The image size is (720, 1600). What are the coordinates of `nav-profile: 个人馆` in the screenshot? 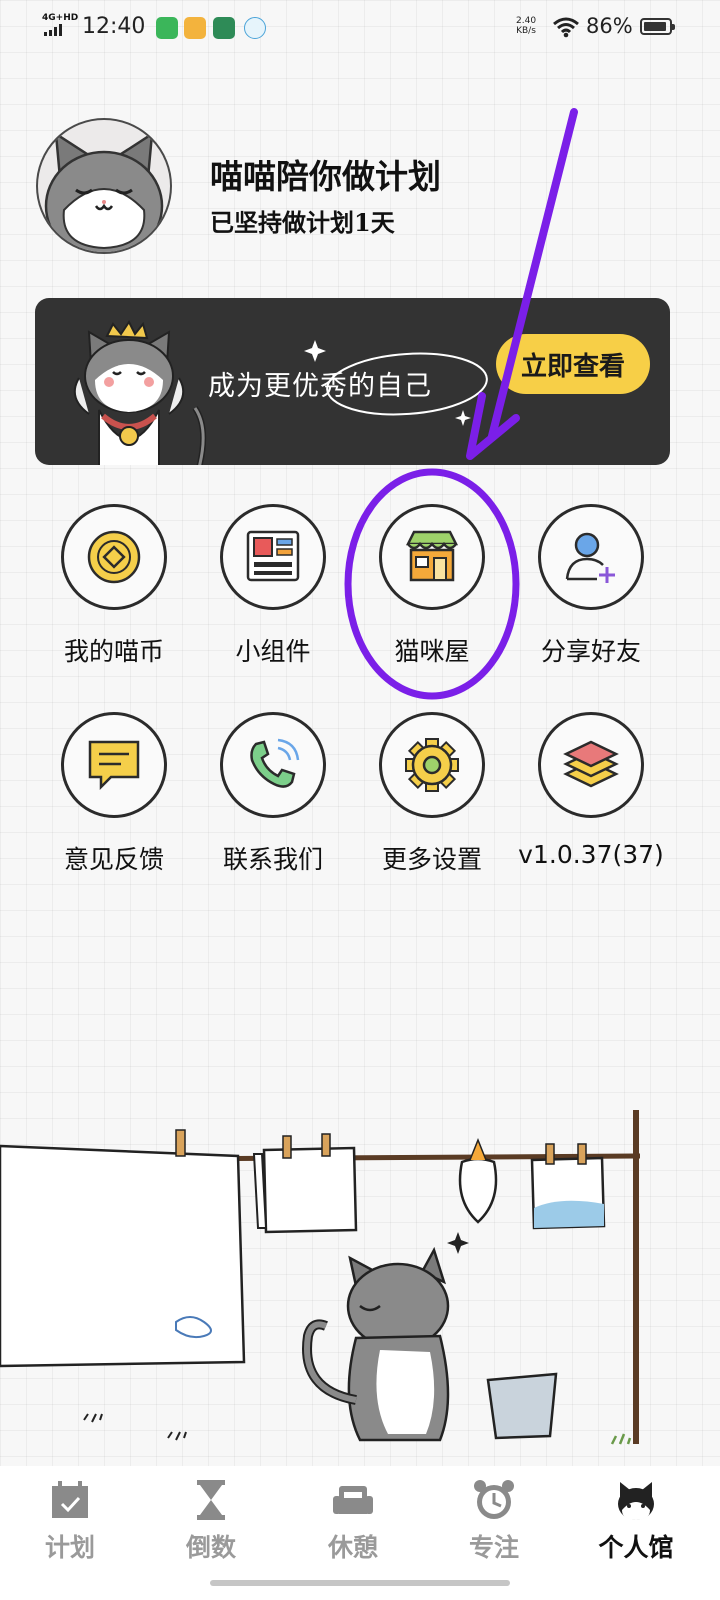 It's located at (636, 1533).